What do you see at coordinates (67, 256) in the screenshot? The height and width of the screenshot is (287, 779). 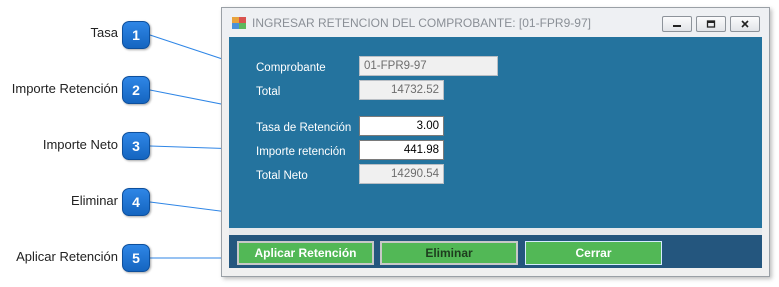 I see `callout-label-aplicar-retencion: Aplicar Retención` at bounding box center [67, 256].